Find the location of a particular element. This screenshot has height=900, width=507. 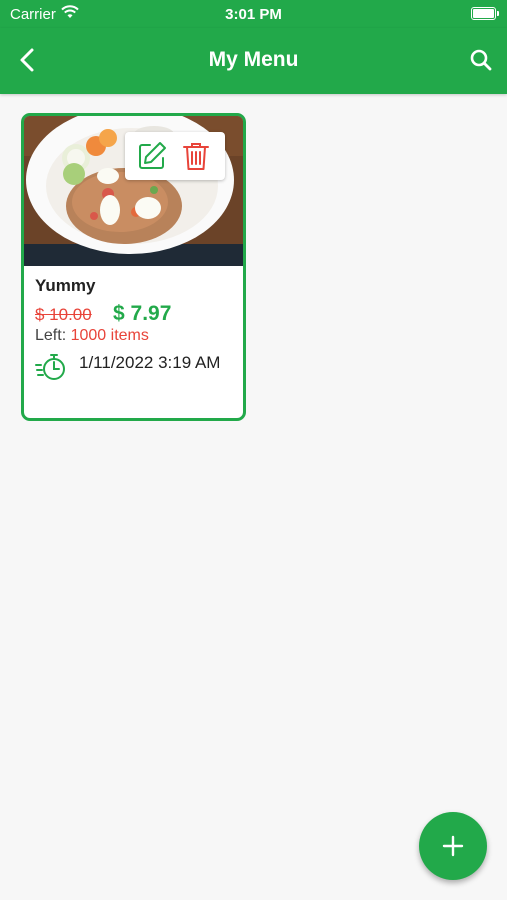

status-time: 3:01 PM is located at coordinates (253, 14).